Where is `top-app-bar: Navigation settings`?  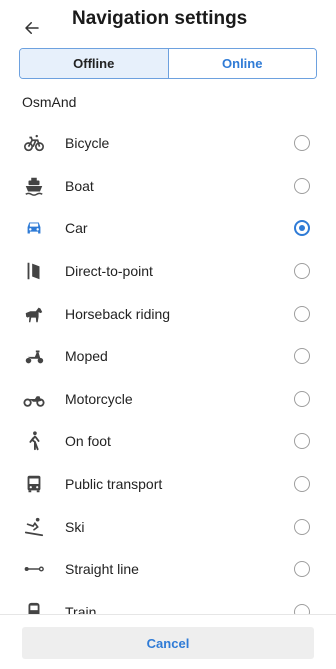
top-app-bar: Navigation settings is located at coordinates (168, 21).